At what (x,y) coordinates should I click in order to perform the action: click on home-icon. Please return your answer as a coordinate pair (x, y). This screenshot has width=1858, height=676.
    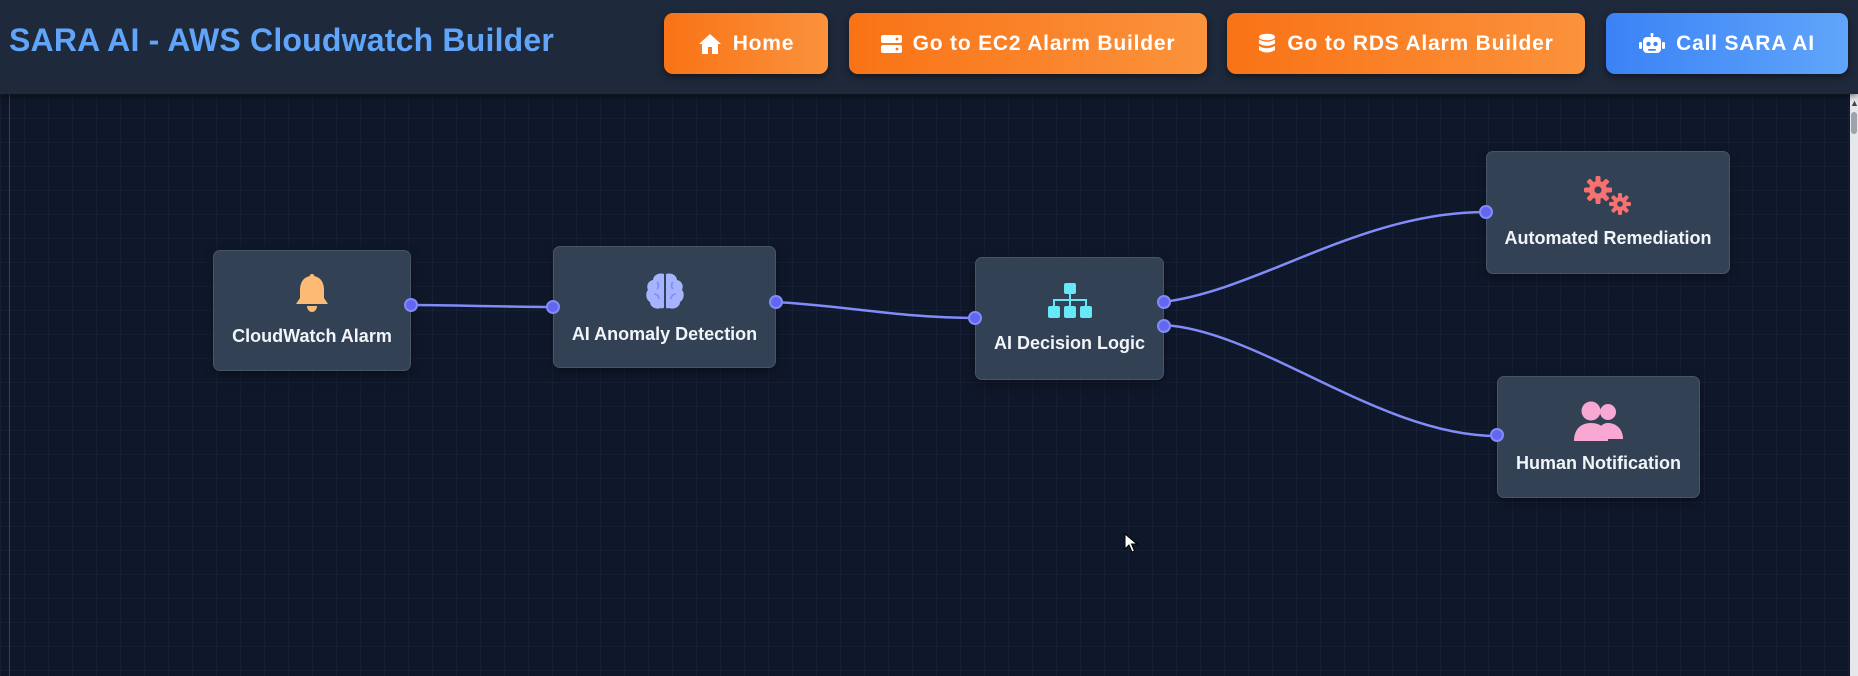
    Looking at the image, I should click on (710, 44).